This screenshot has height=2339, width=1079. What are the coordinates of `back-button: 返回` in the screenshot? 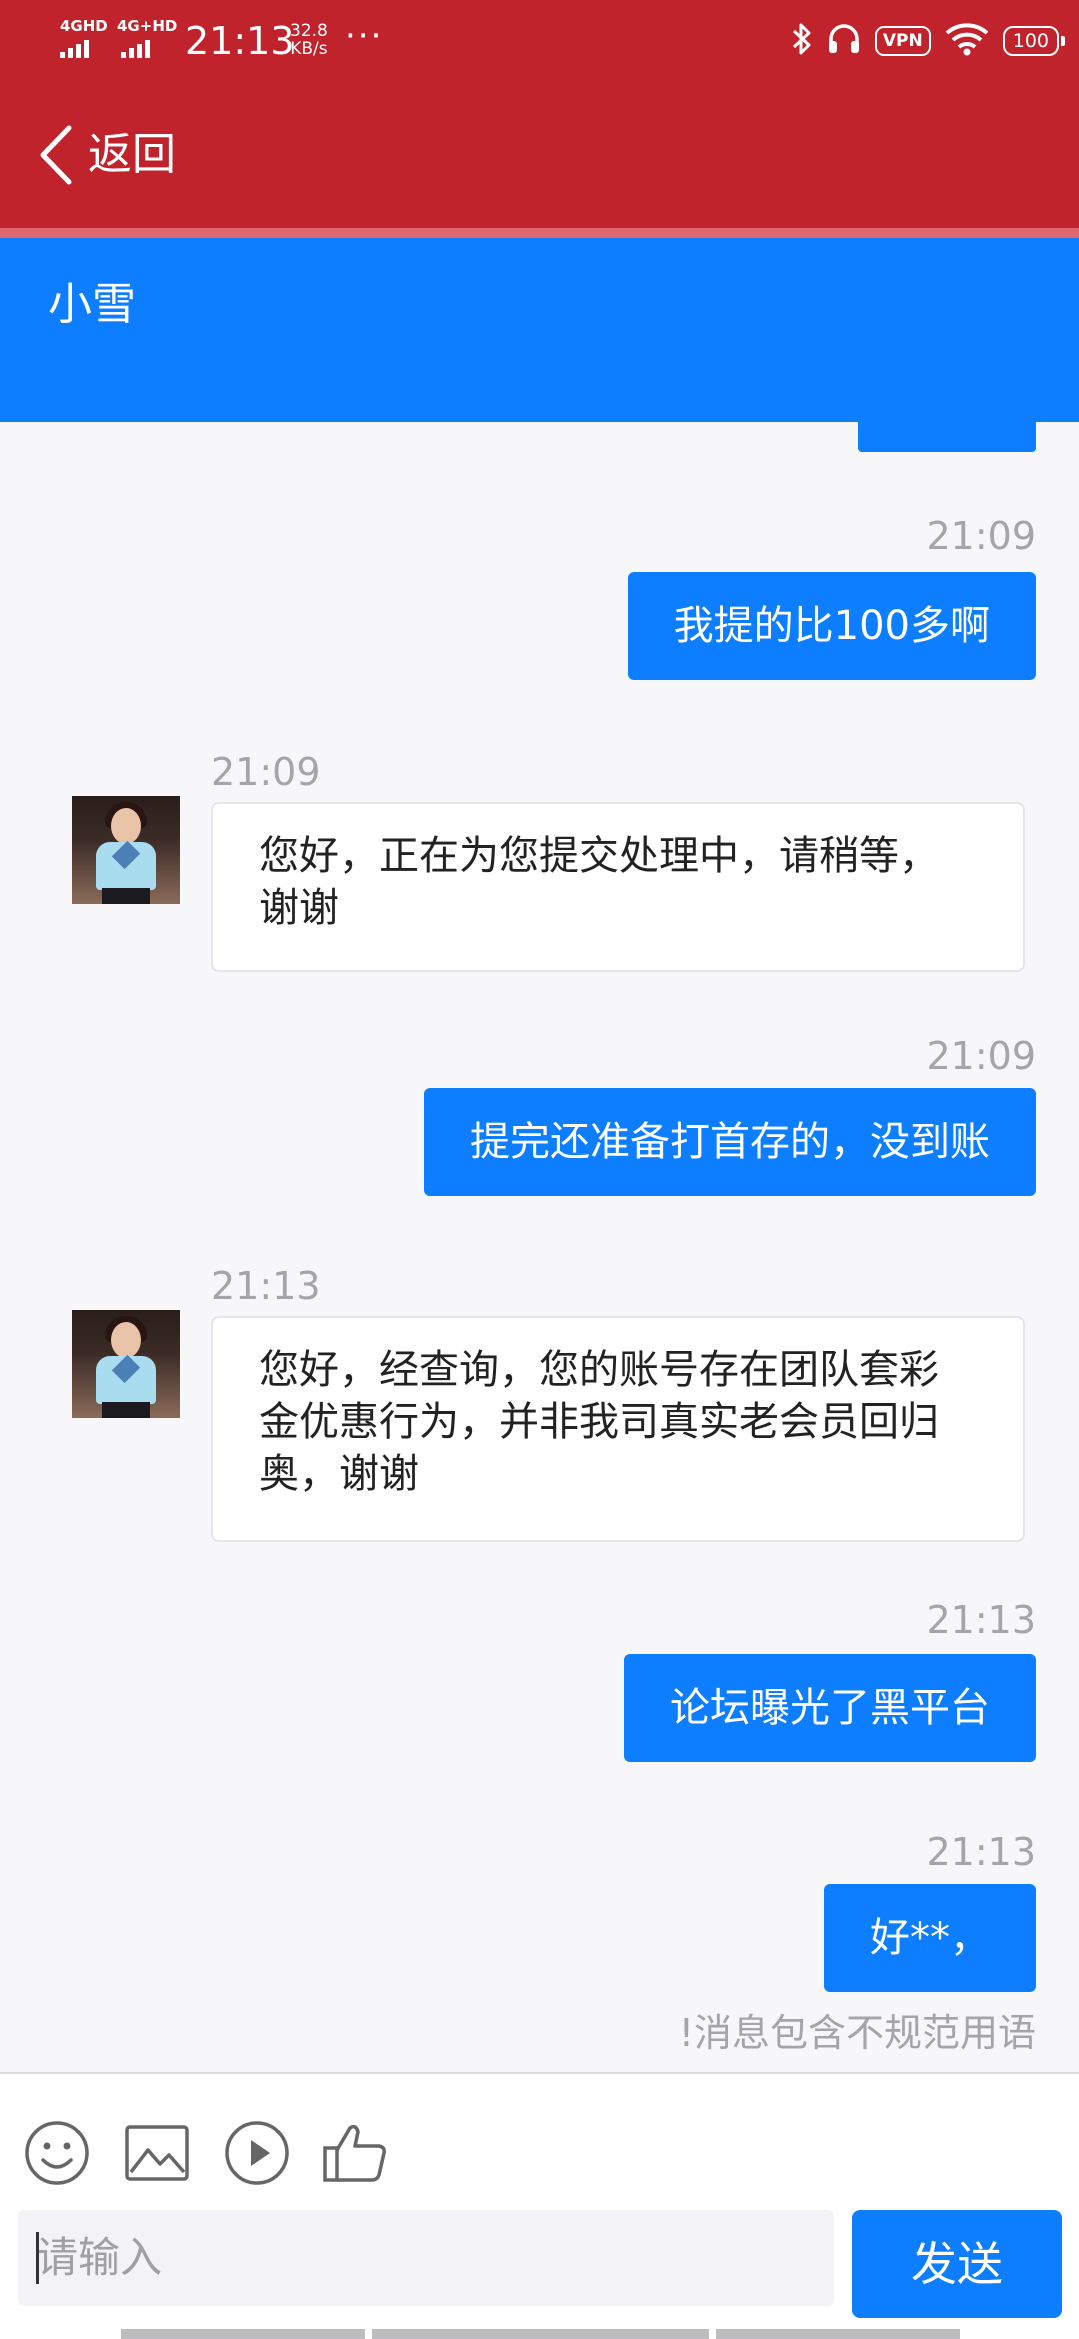 It's located at (88, 155).